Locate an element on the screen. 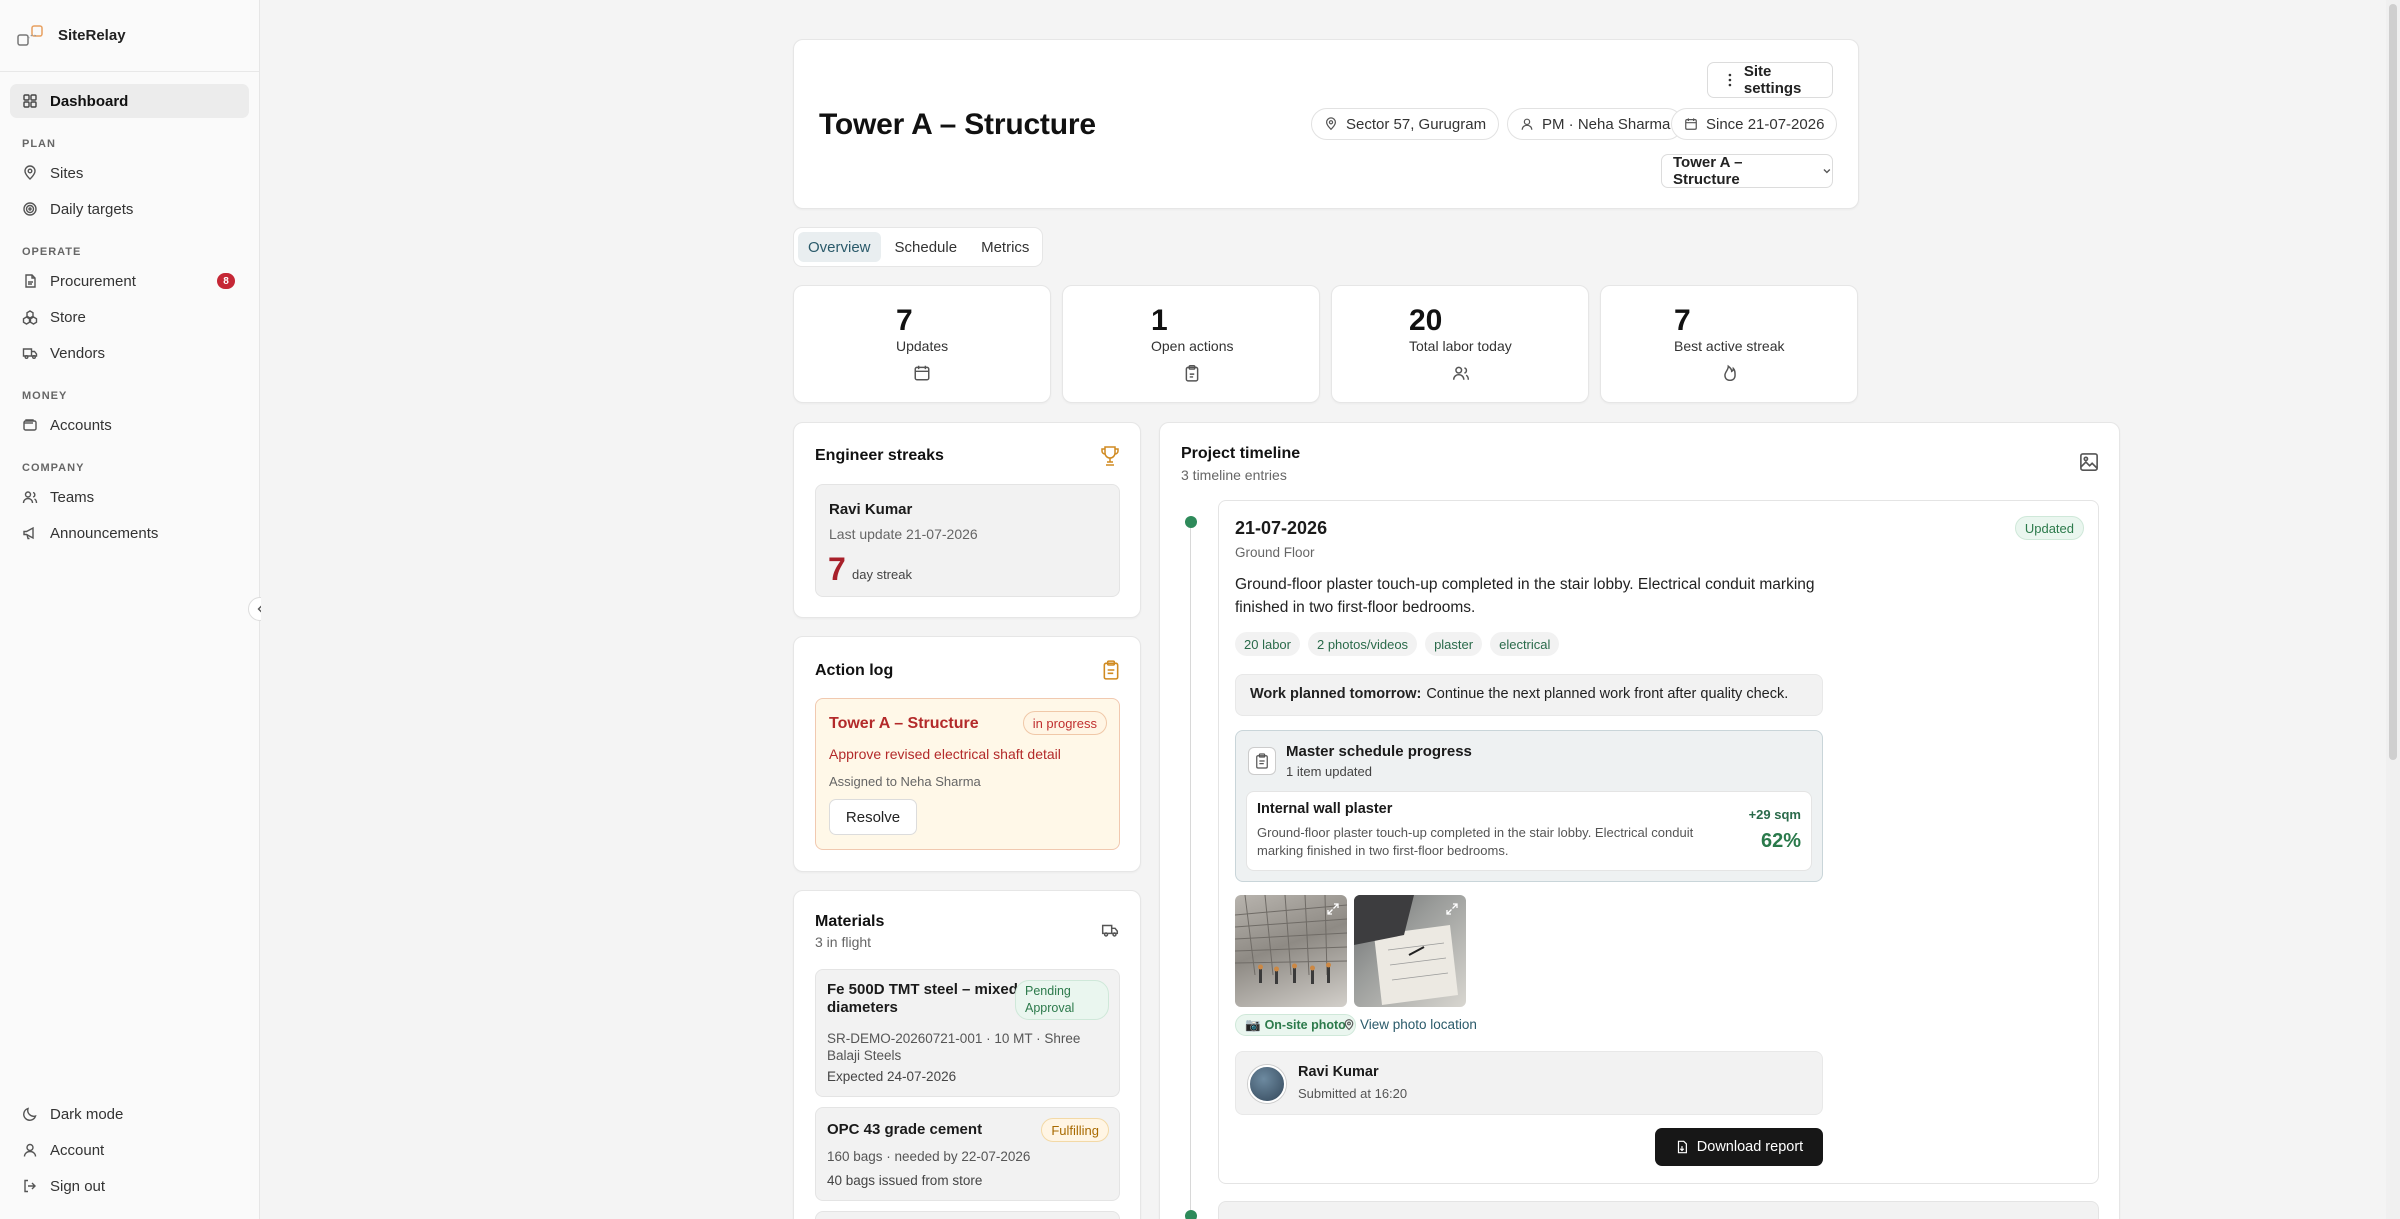 This screenshot has height=1219, width=2400. sidebar-section-money: MONEY is located at coordinates (45, 396).